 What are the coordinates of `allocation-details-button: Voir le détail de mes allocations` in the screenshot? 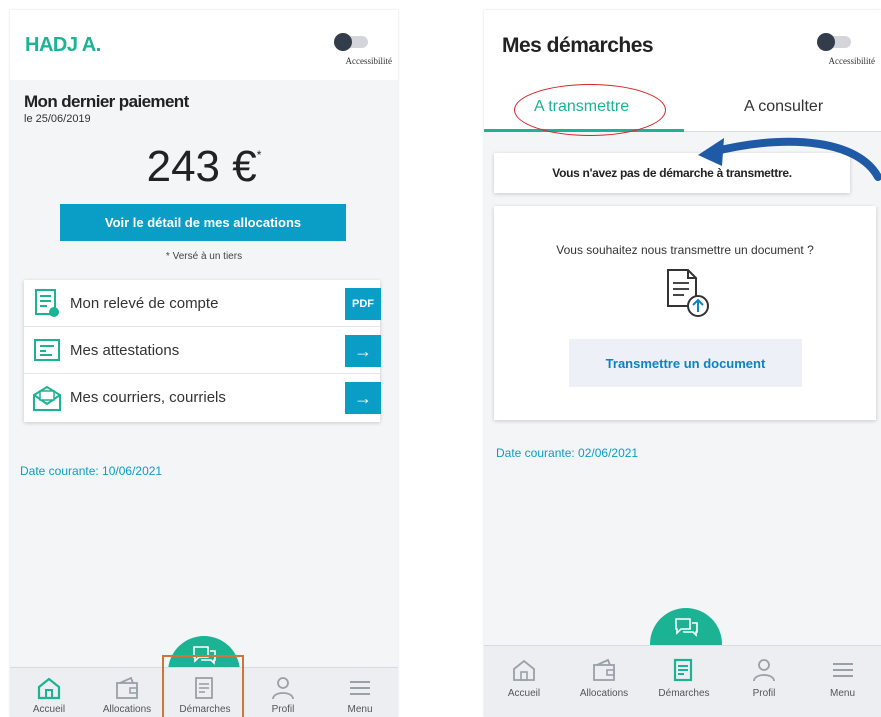 It's located at (203, 222).